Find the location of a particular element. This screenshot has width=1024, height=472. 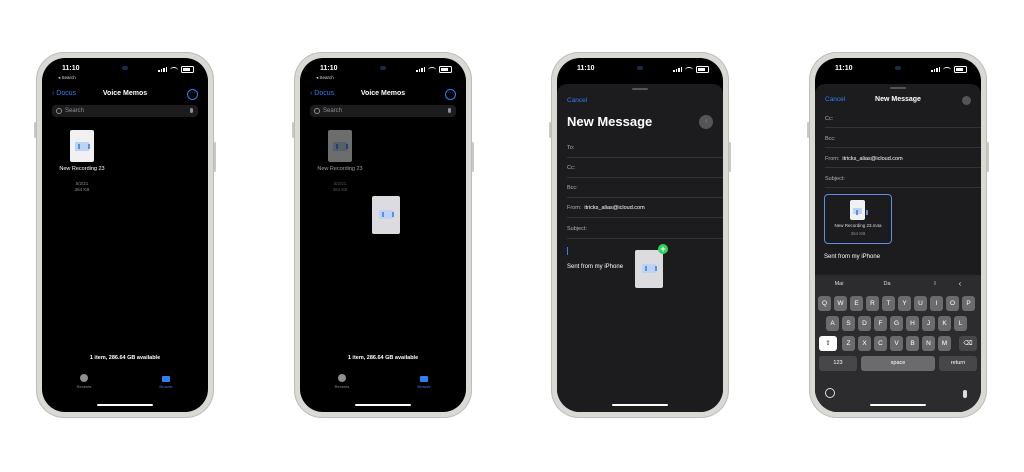

key-s: S is located at coordinates (848, 323).